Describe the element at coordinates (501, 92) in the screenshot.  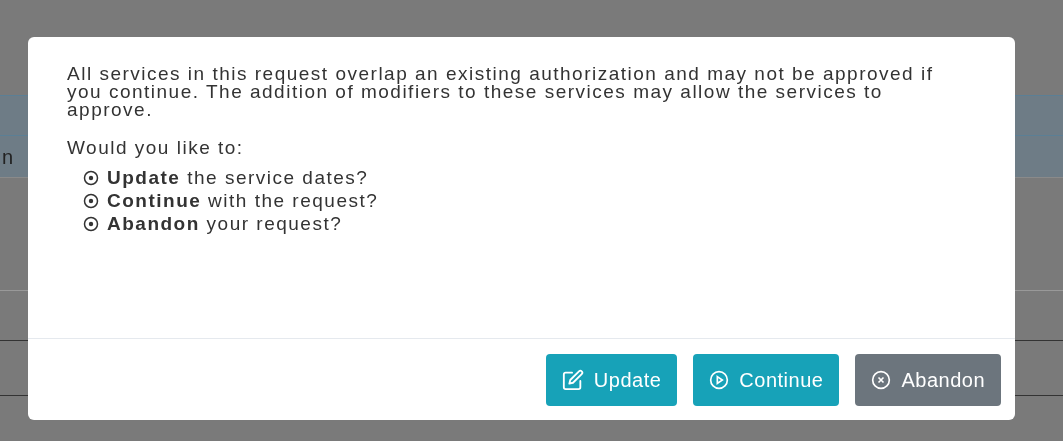
I see `dialog-message: All services in this request overlap an existing authorization and may not be approved if you continue. The addition of modifiers to these services may allow the services to approve.` at that location.